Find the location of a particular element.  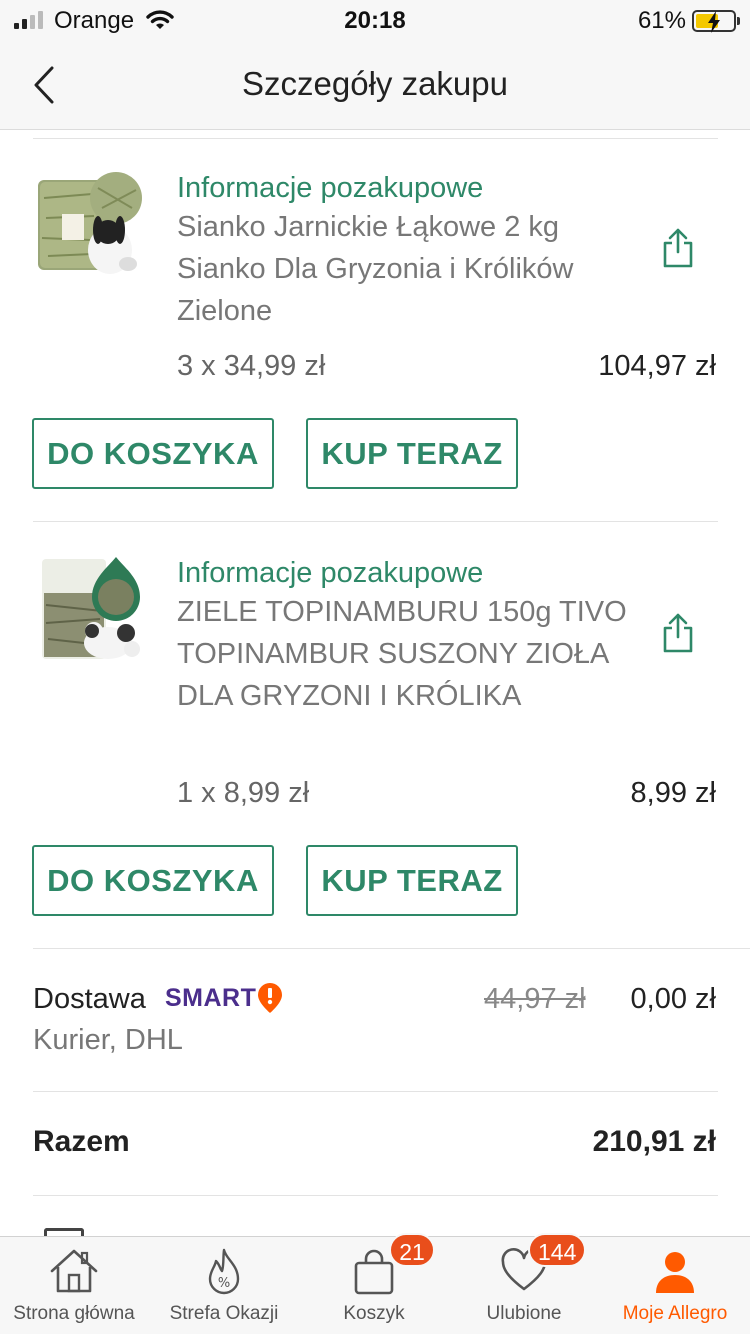

cart-count-badge: 21 is located at coordinates (412, 1250).